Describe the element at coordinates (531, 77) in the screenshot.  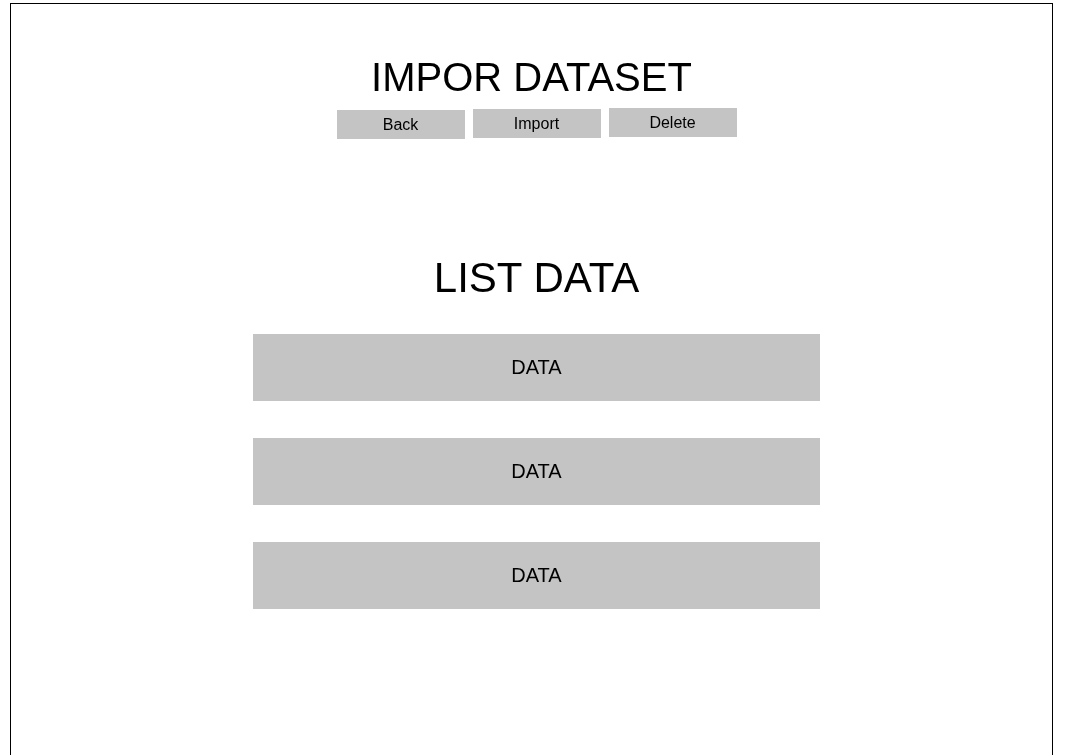
I see `page-title: IMPOR DATASET` at that location.